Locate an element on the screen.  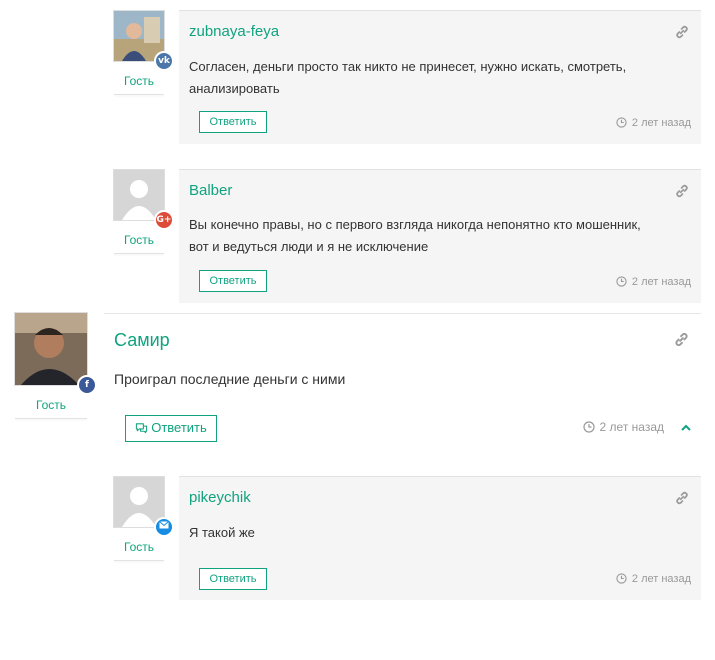
comment-author-name: zubnaya-feya is located at coordinates (234, 31).